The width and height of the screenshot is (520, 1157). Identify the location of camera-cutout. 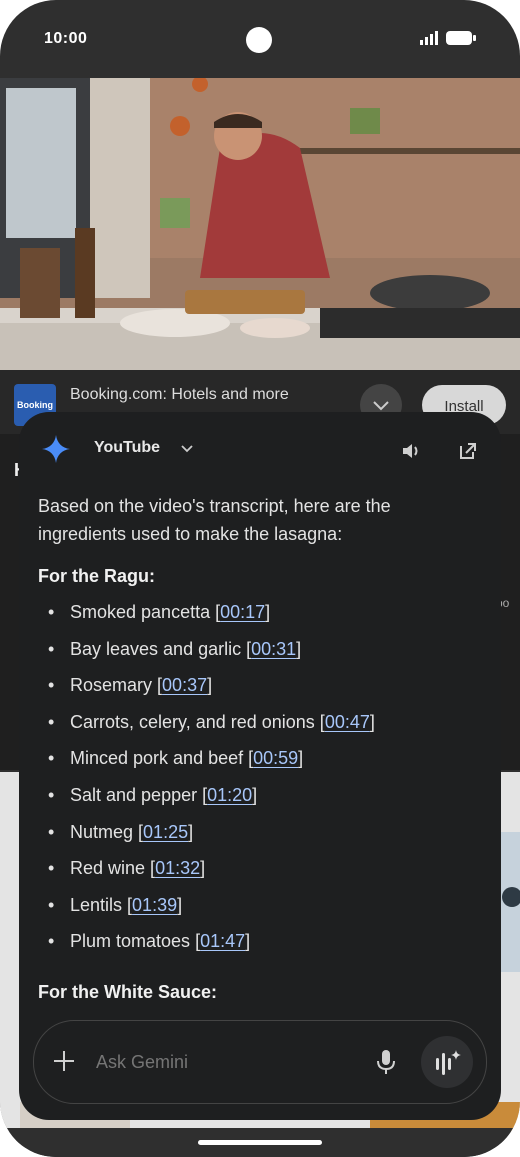
(259, 40).